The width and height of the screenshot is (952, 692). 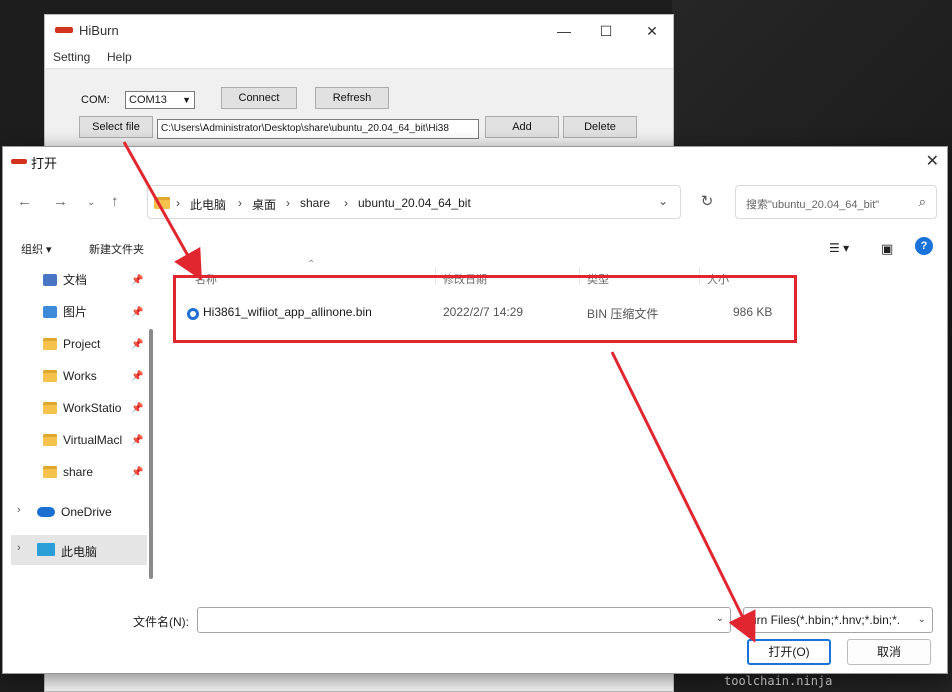 What do you see at coordinates (64, 30) in the screenshot?
I see `hiburn-logo-icon` at bounding box center [64, 30].